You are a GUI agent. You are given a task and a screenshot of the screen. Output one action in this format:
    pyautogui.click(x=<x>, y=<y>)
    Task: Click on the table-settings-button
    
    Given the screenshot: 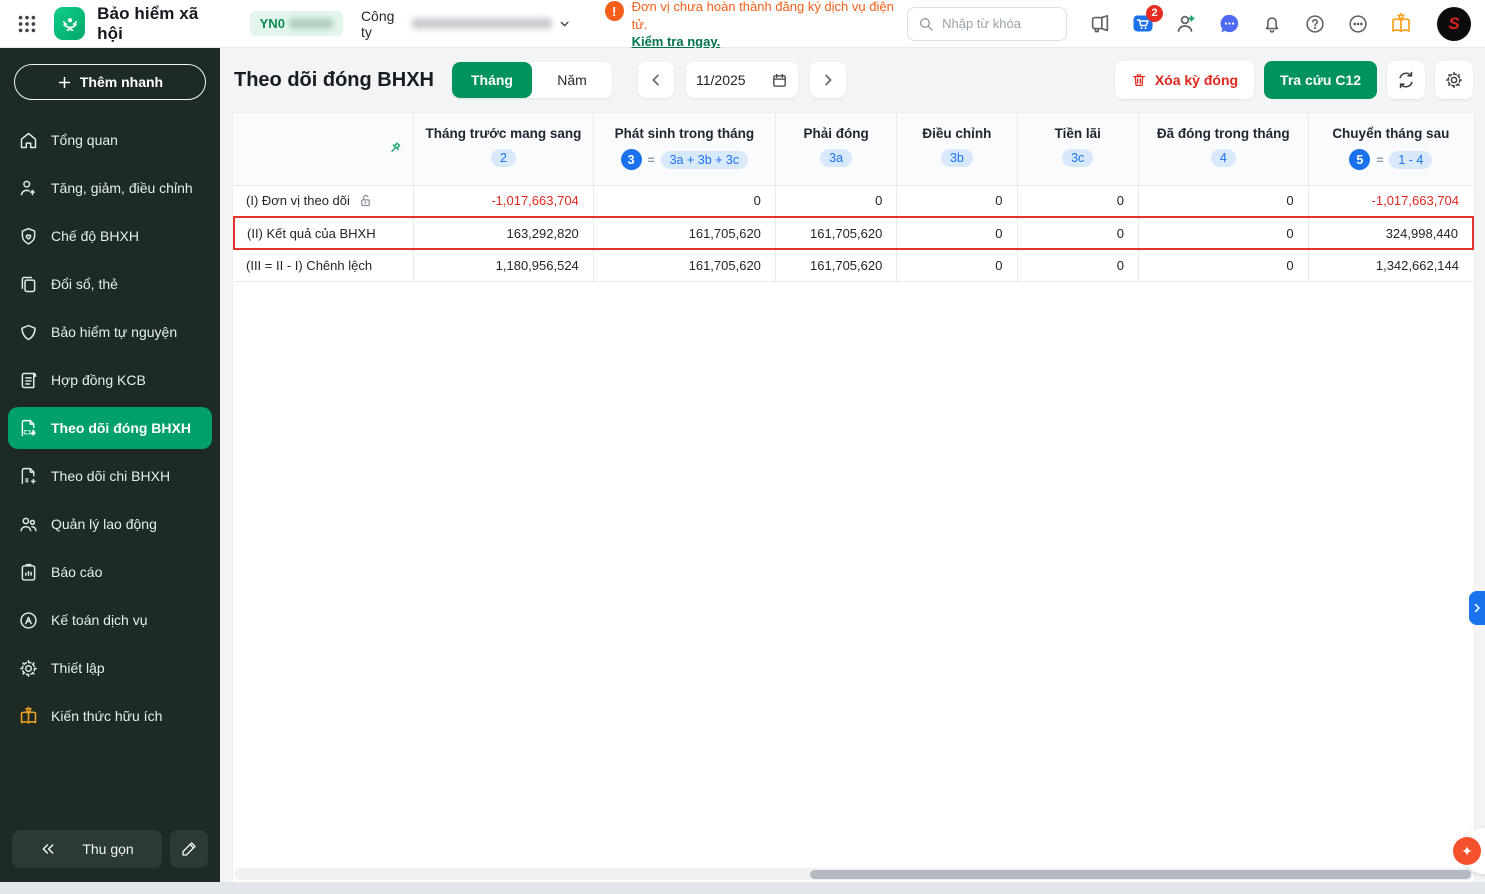 What is the action you would take?
    pyautogui.click(x=1454, y=80)
    